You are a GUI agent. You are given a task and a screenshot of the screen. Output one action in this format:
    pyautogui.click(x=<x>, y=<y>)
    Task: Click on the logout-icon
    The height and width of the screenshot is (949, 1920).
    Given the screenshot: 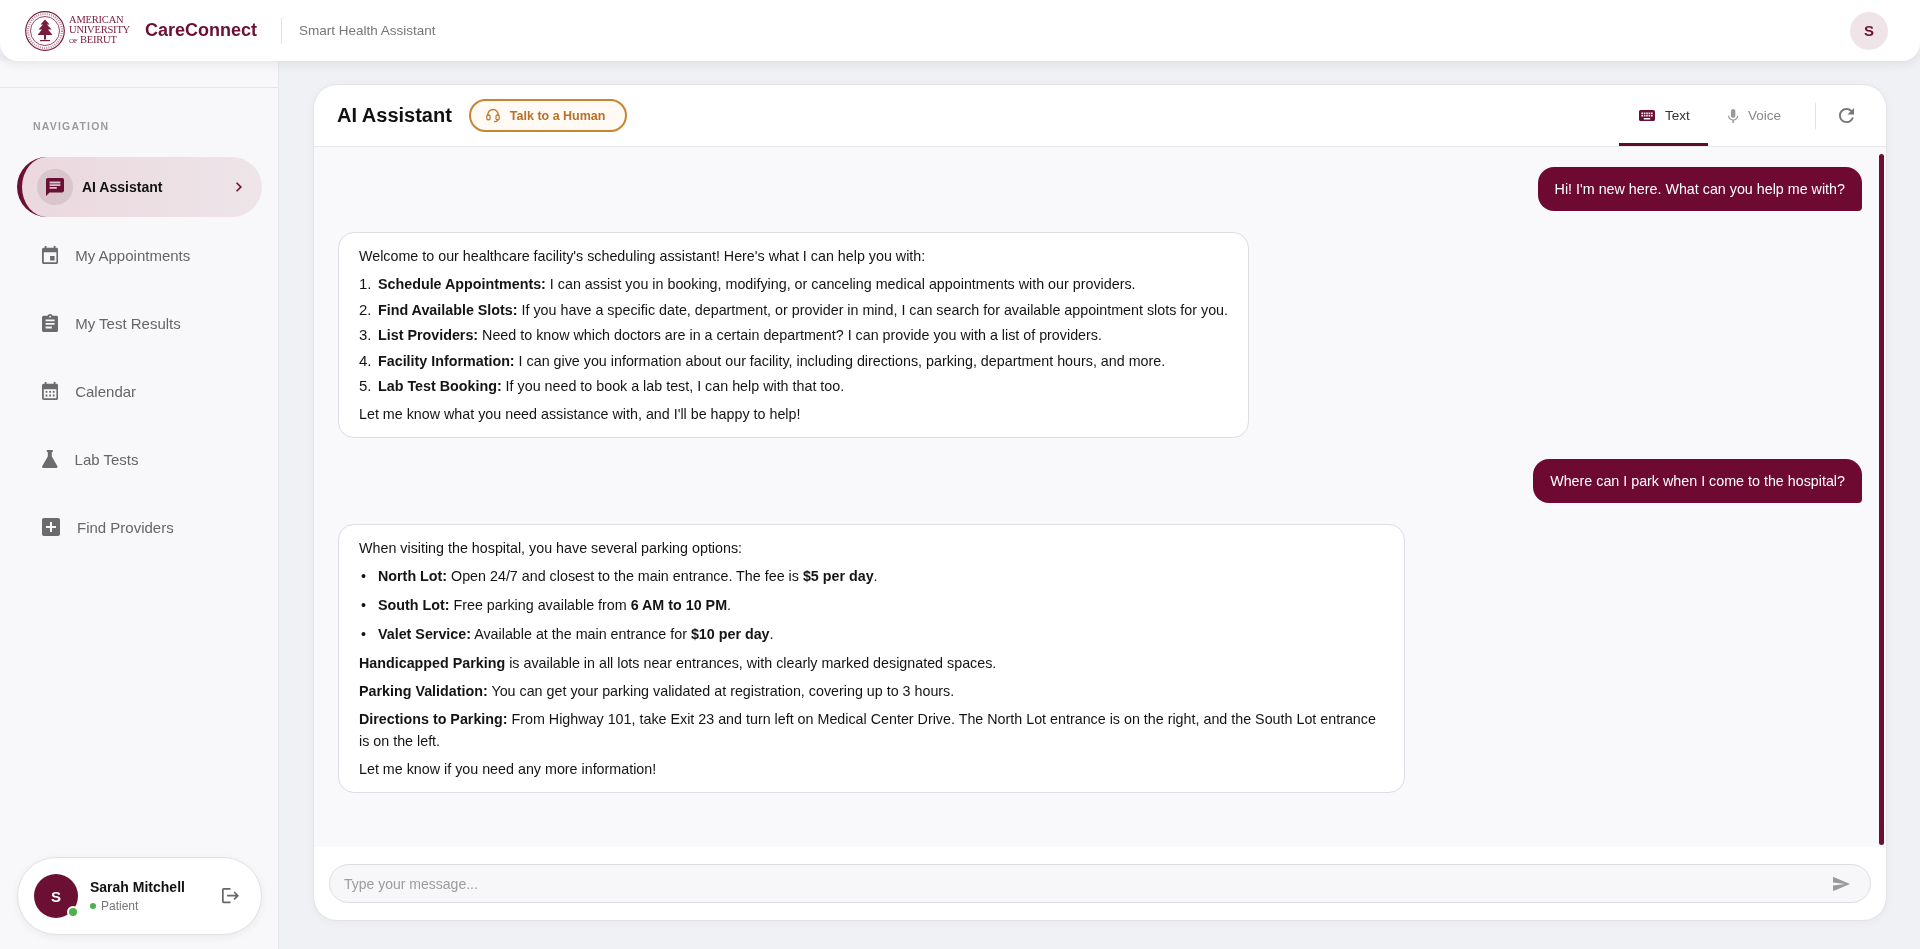 What is the action you would take?
    pyautogui.click(x=230, y=896)
    